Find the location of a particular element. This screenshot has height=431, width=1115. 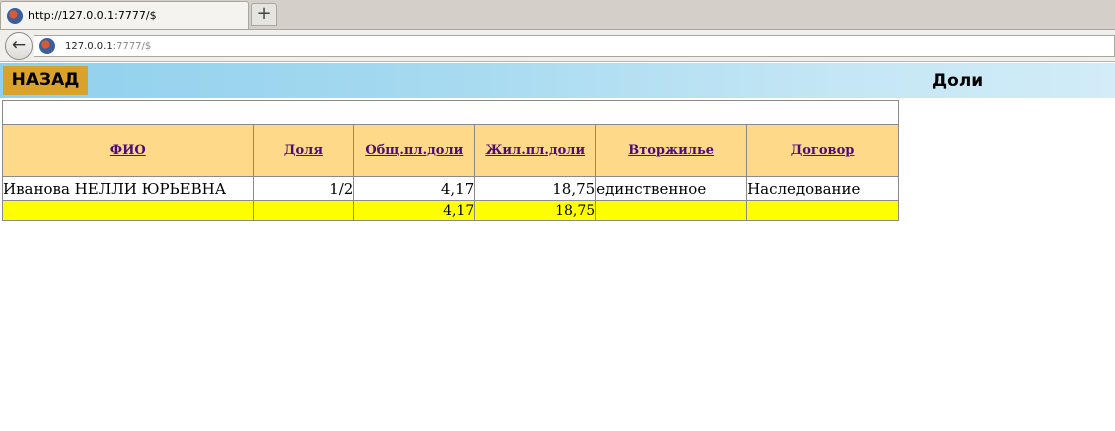

browser-back-button: ← is located at coordinates (19, 46).